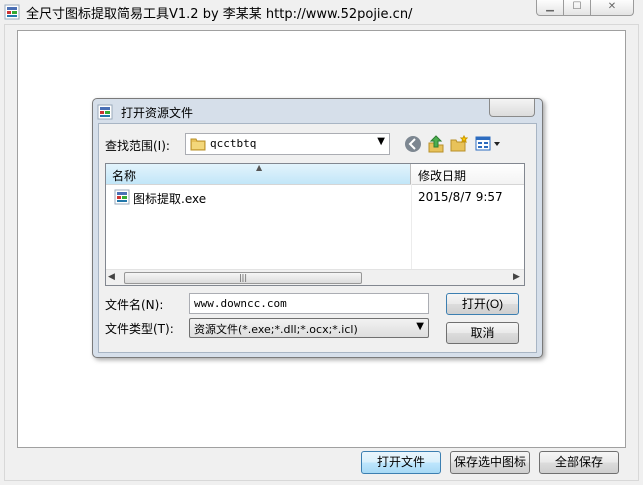 The image size is (643, 485). I want to click on back-arrow-icon, so click(413, 144).